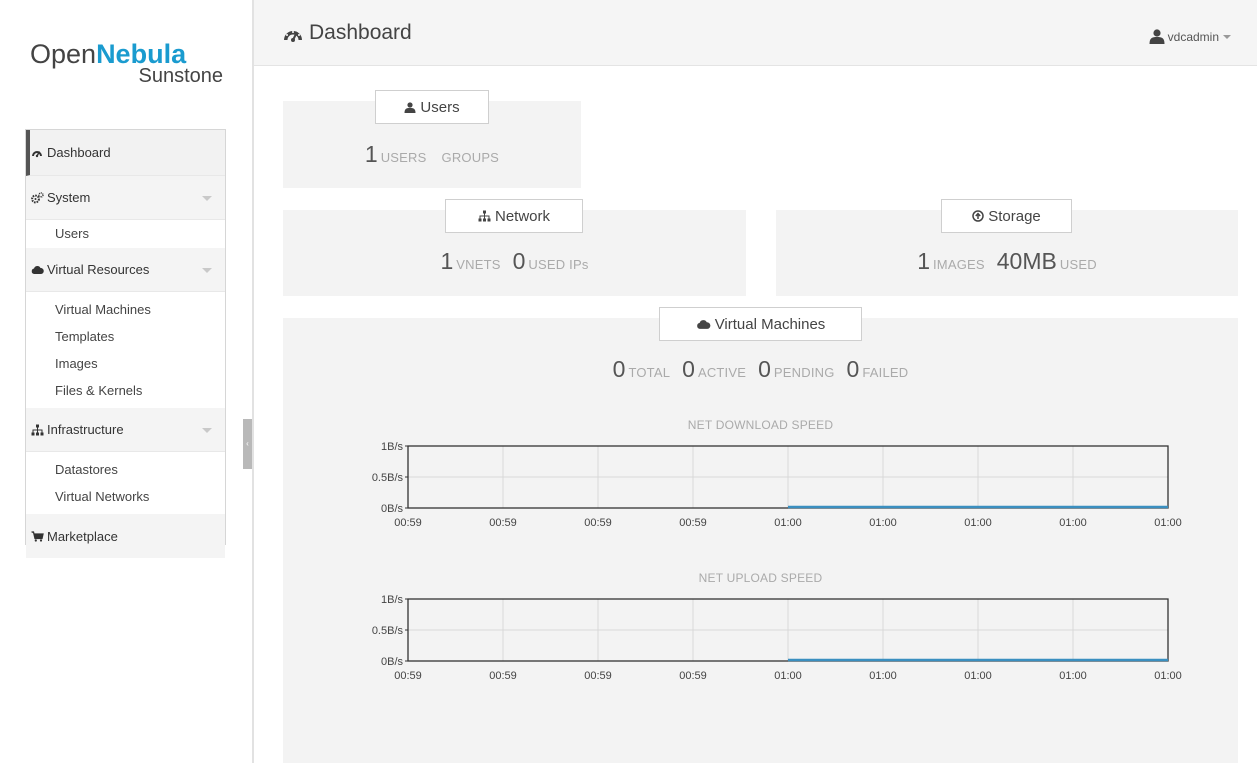 The height and width of the screenshot is (763, 1257). I want to click on sidebar-divider, so click(253, 381).